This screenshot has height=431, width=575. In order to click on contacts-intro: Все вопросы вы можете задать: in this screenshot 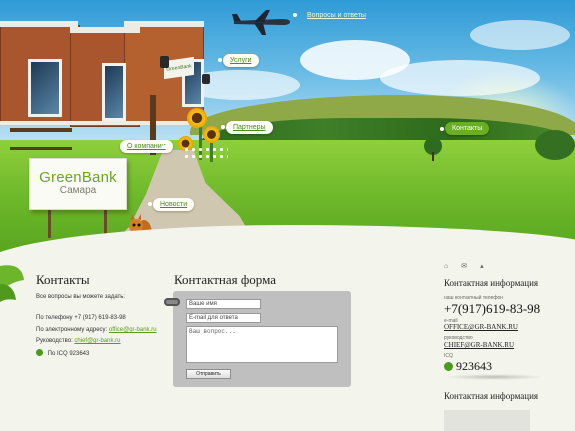, I will do `click(81, 297)`.